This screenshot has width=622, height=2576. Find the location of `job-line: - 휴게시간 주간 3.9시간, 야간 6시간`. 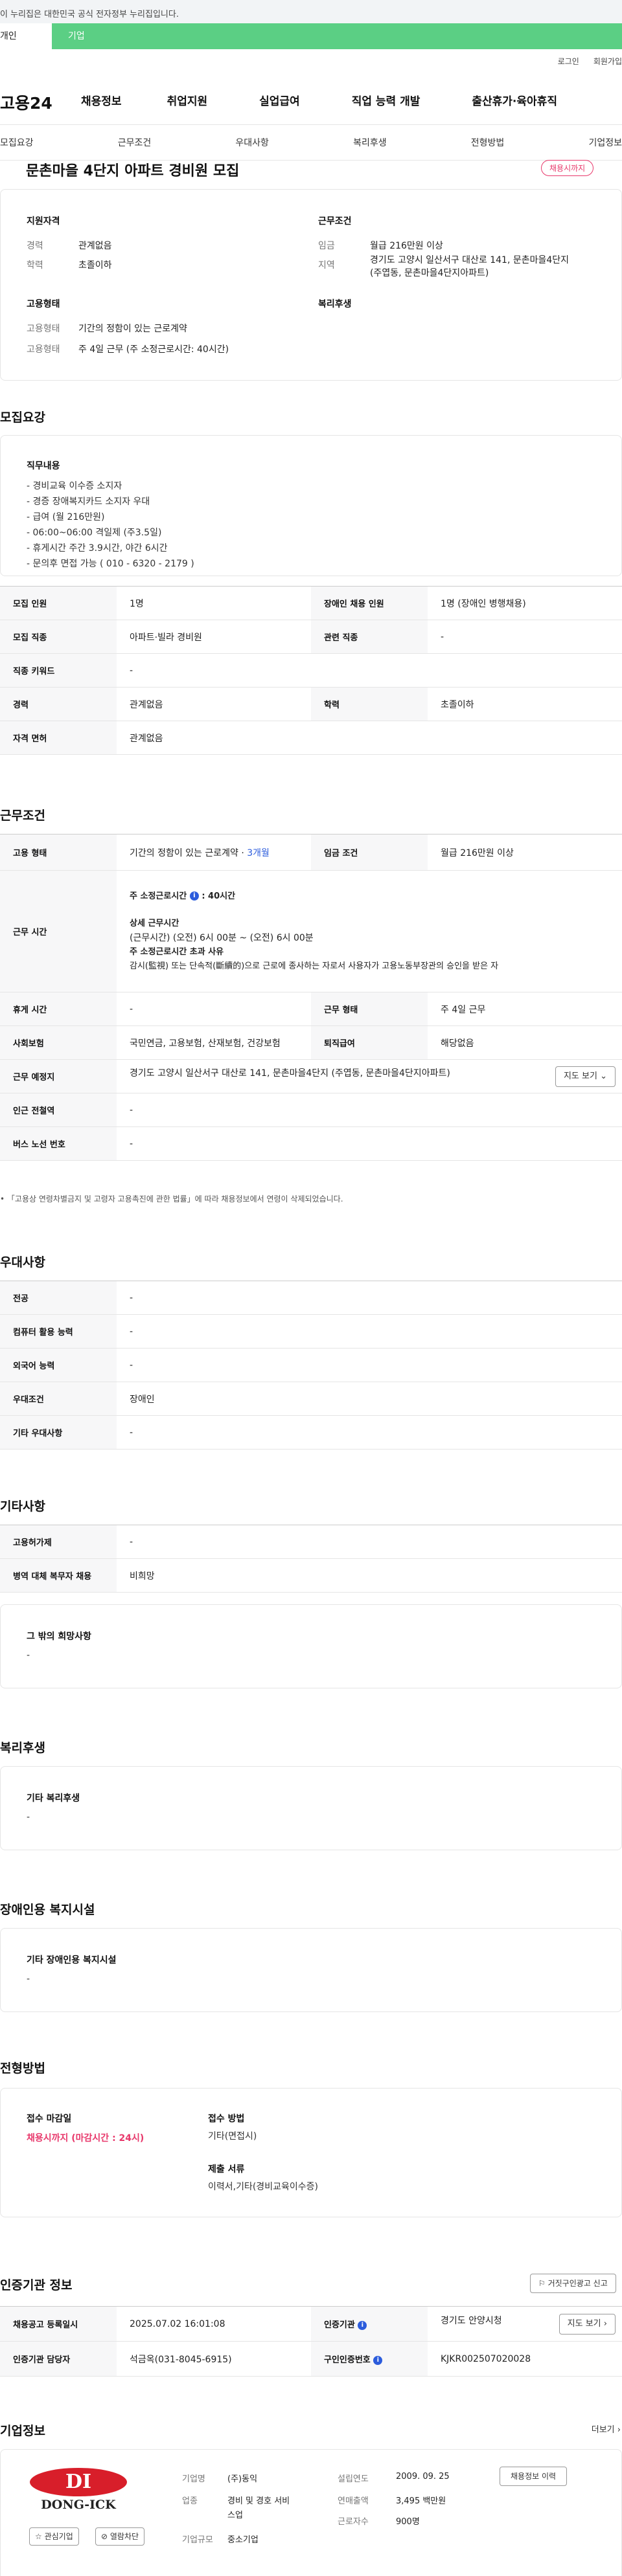

job-line: - 휴게시간 주간 3.9시간, 야간 6시간 is located at coordinates (97, 549).